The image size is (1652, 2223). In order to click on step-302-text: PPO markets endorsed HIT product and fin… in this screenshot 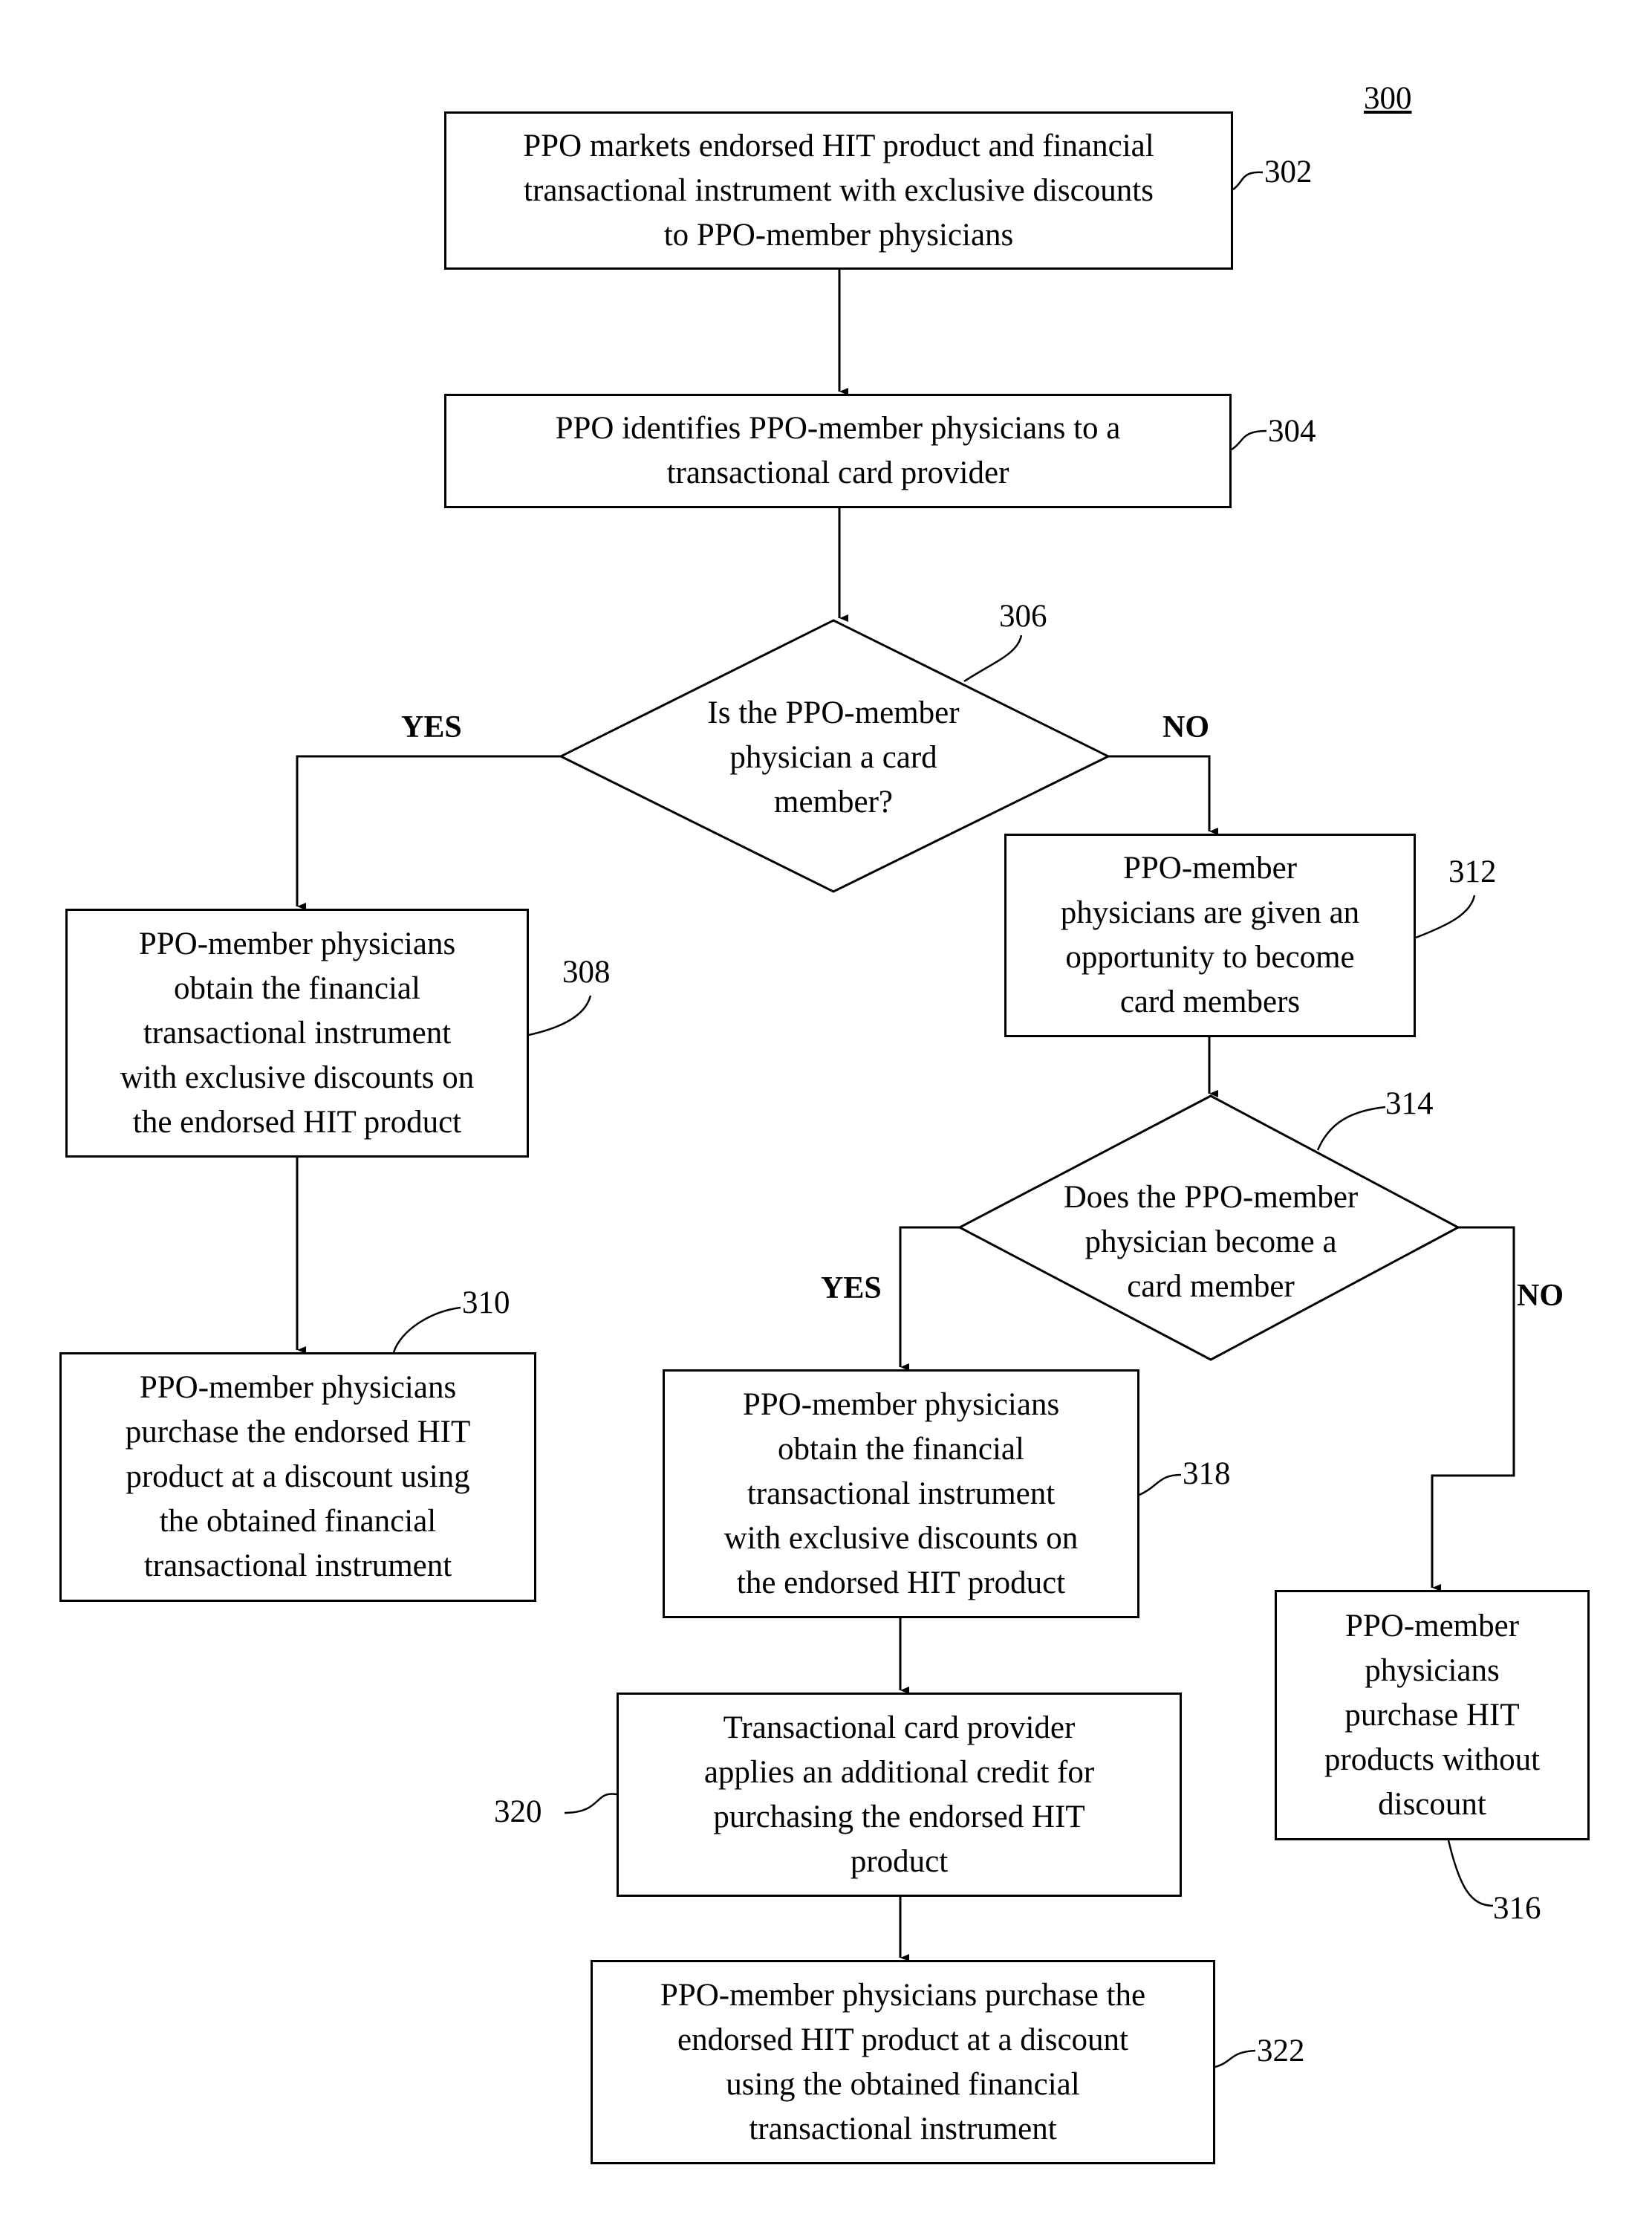, I will do `click(838, 190)`.